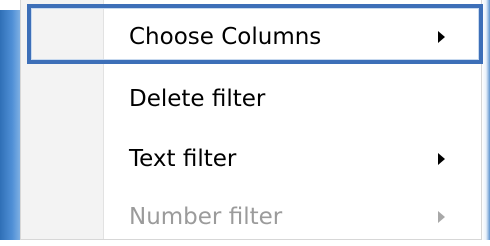  Describe the element at coordinates (183, 159) in the screenshot. I see `menu-item-label: Text filter` at that location.